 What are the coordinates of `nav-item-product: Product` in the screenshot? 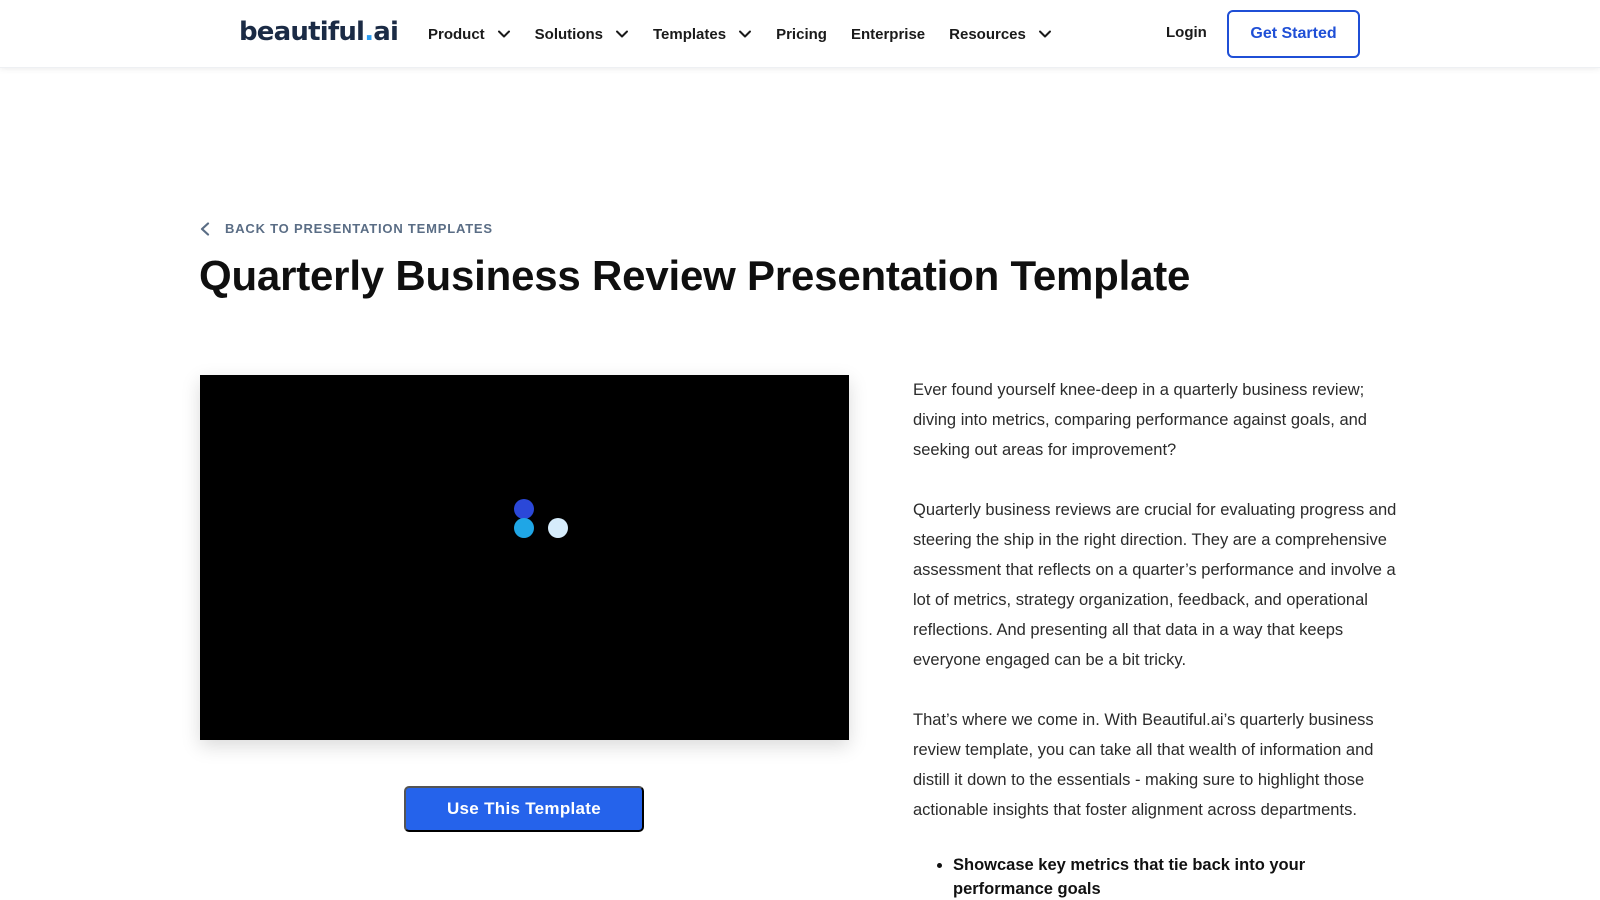 It's located at (469, 34).